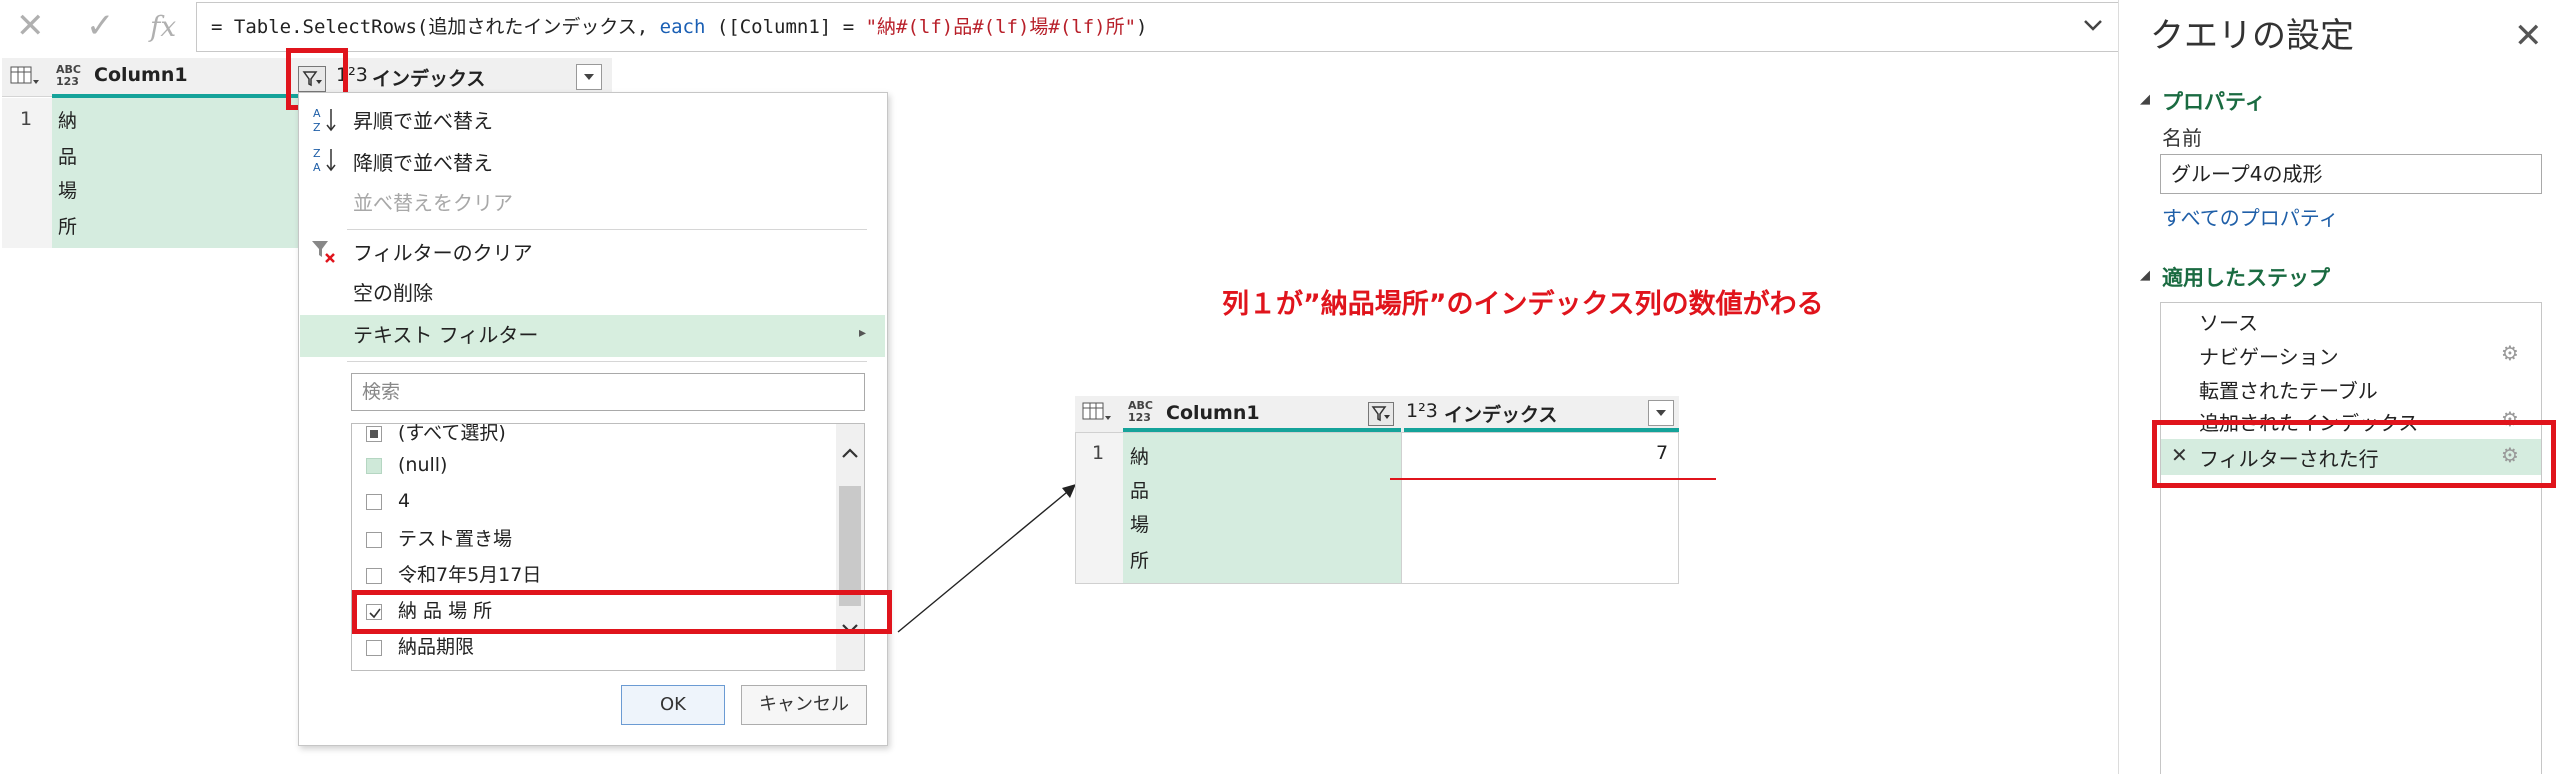 This screenshot has width=2560, height=774. I want to click on ok-button: OK, so click(673, 705).